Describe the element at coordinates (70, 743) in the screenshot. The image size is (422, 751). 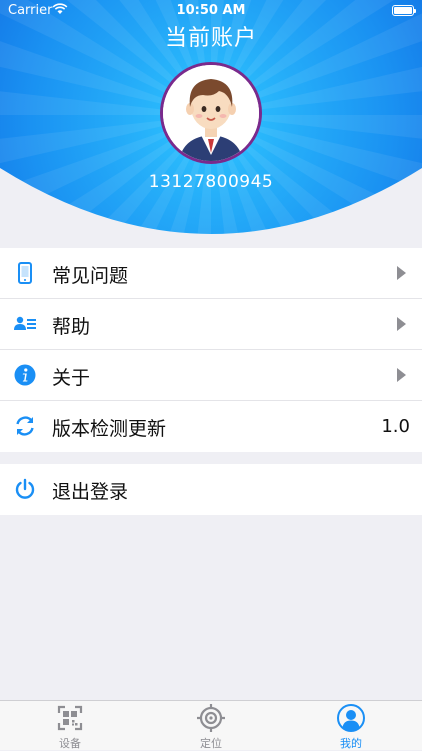
I see `tab-devices-label: 设备` at that location.